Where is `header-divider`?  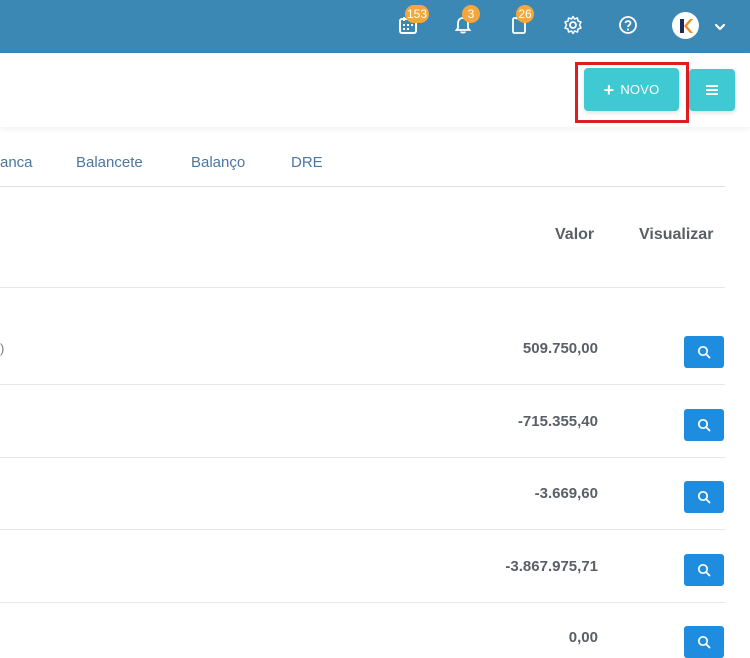
header-divider is located at coordinates (362, 287).